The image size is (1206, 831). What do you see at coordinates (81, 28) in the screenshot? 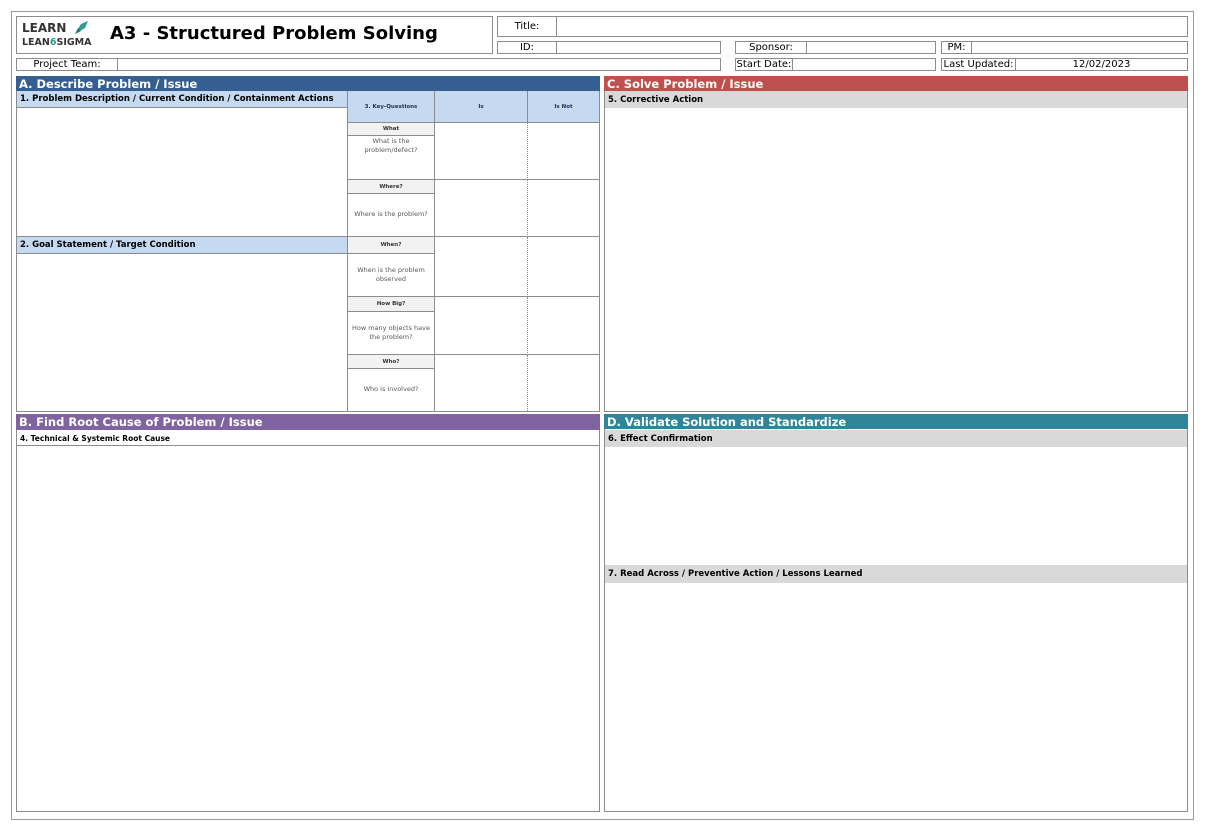
I see `rocket-icon` at bounding box center [81, 28].